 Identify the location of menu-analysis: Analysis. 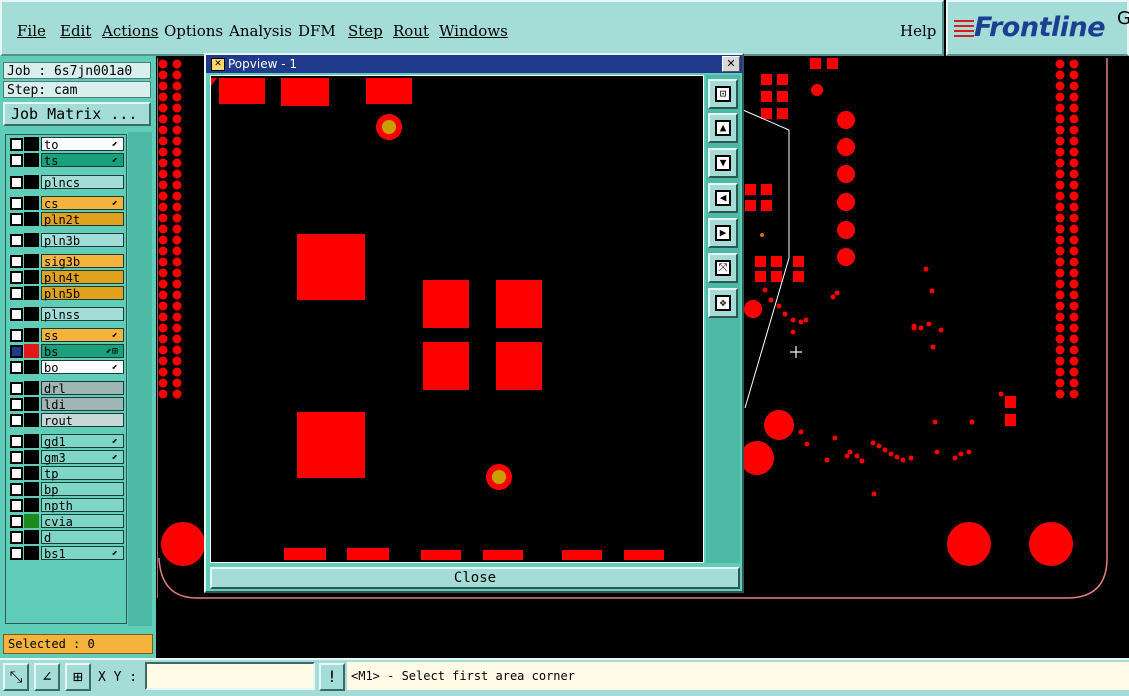
(260, 31).